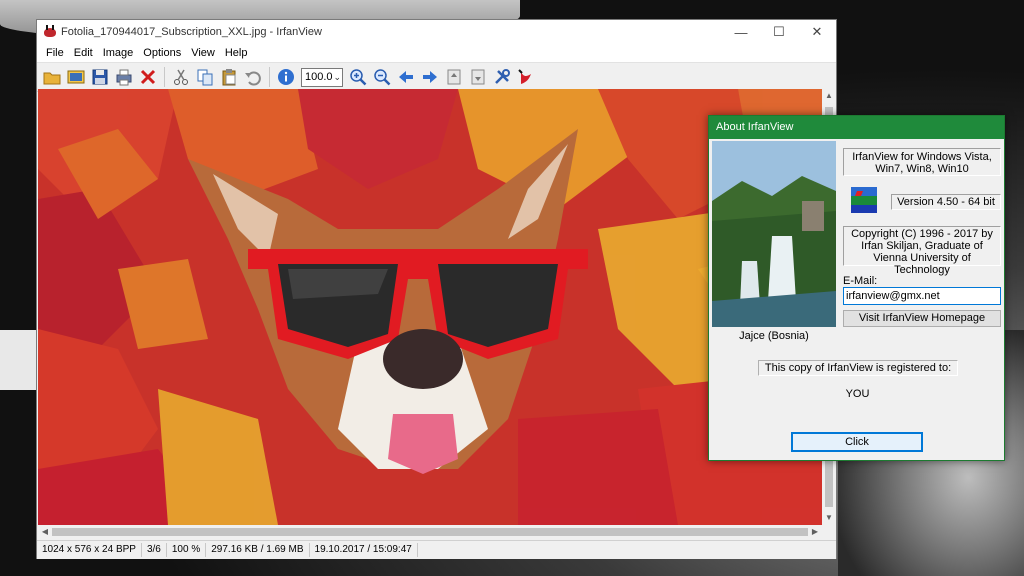 The width and height of the screenshot is (1024, 576). Describe the element at coordinates (358, 77) in the screenshot. I see `zoom-in-icon` at that location.